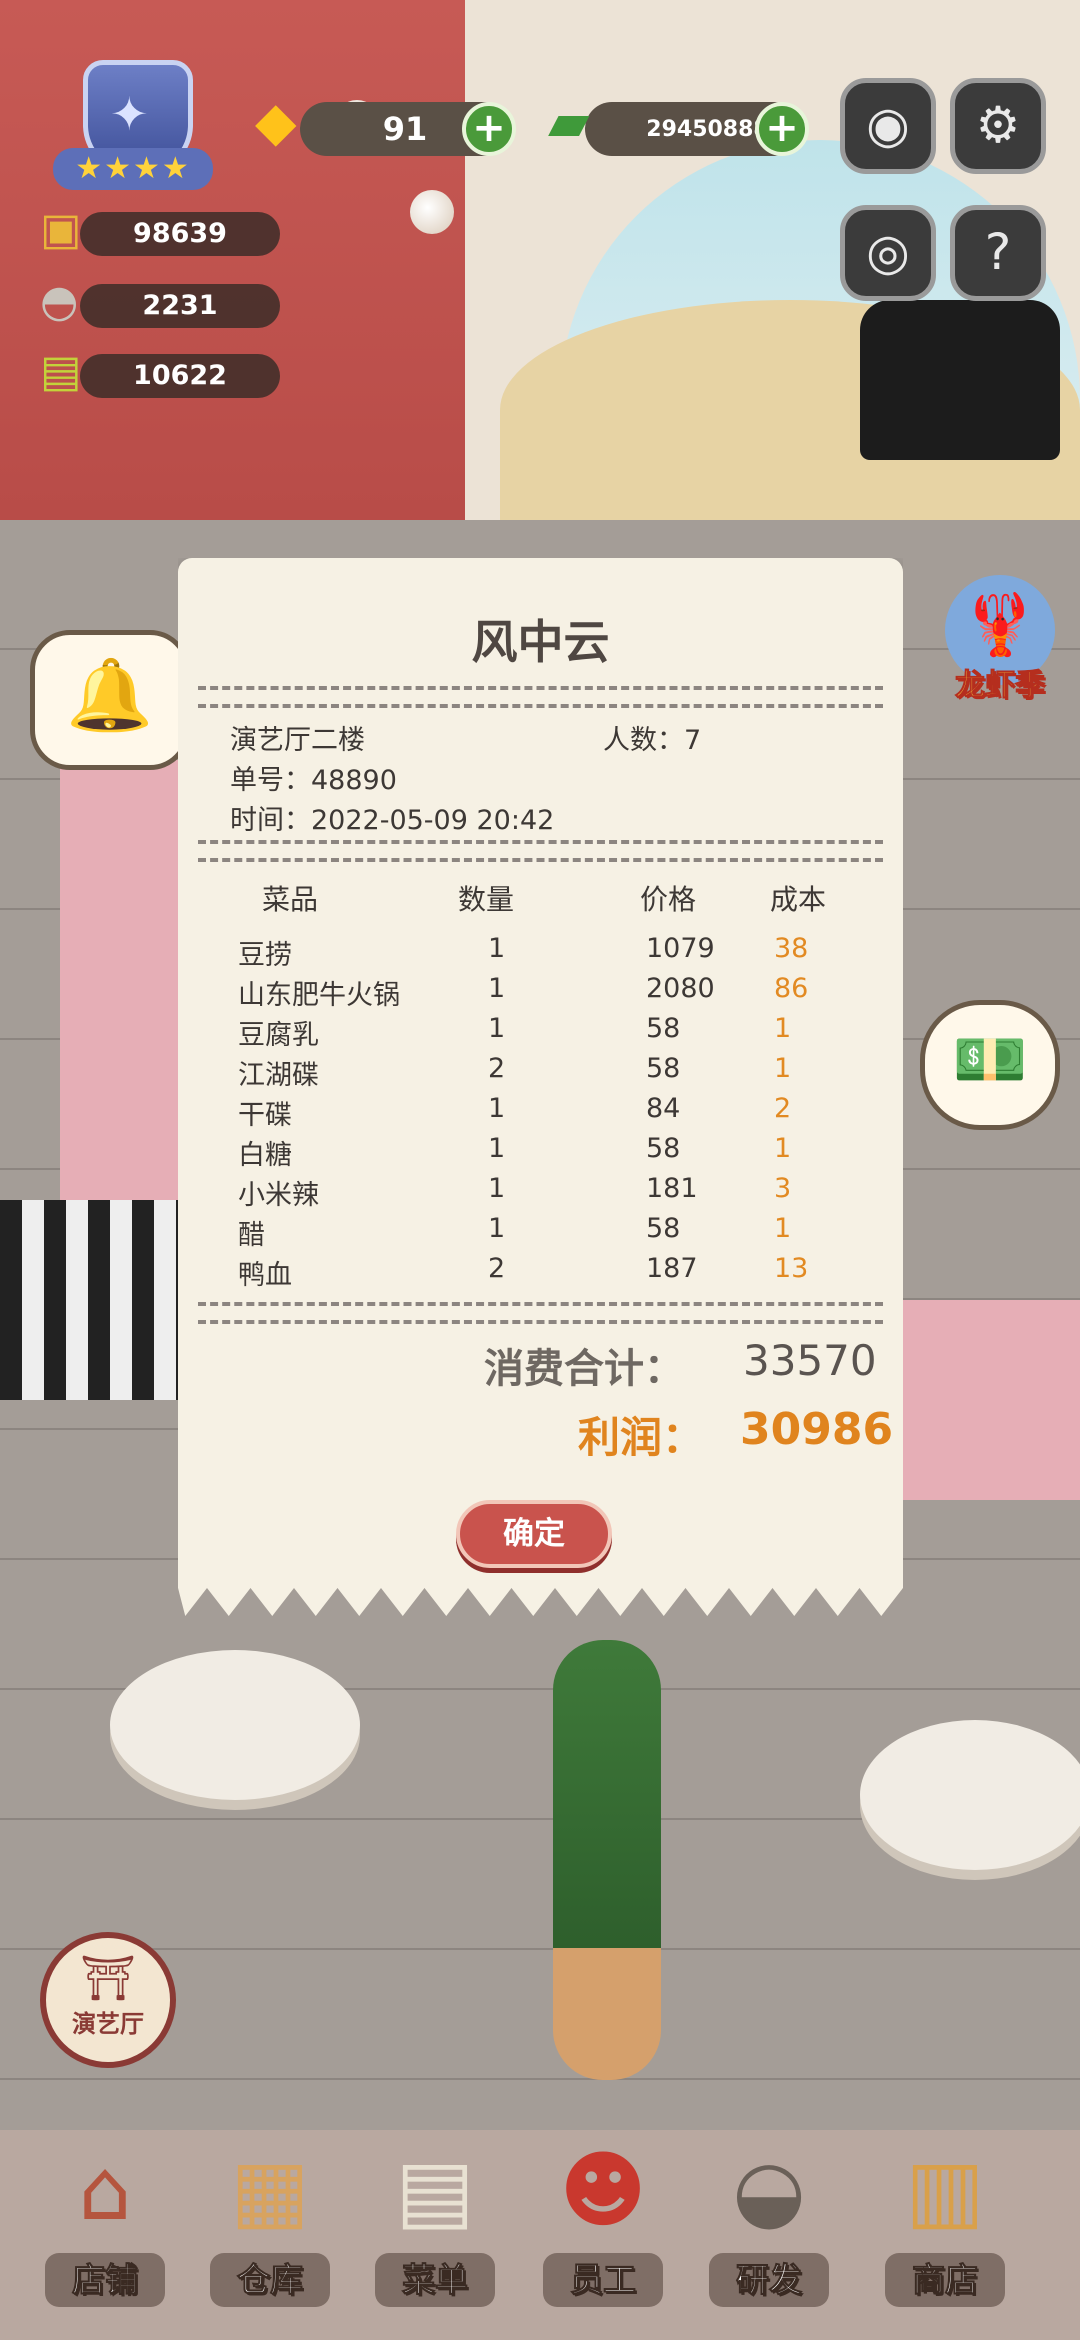 Image resolution: width=1080 pixels, height=2340 pixels. Describe the element at coordinates (607, 1860) in the screenshot. I see `planter` at that location.